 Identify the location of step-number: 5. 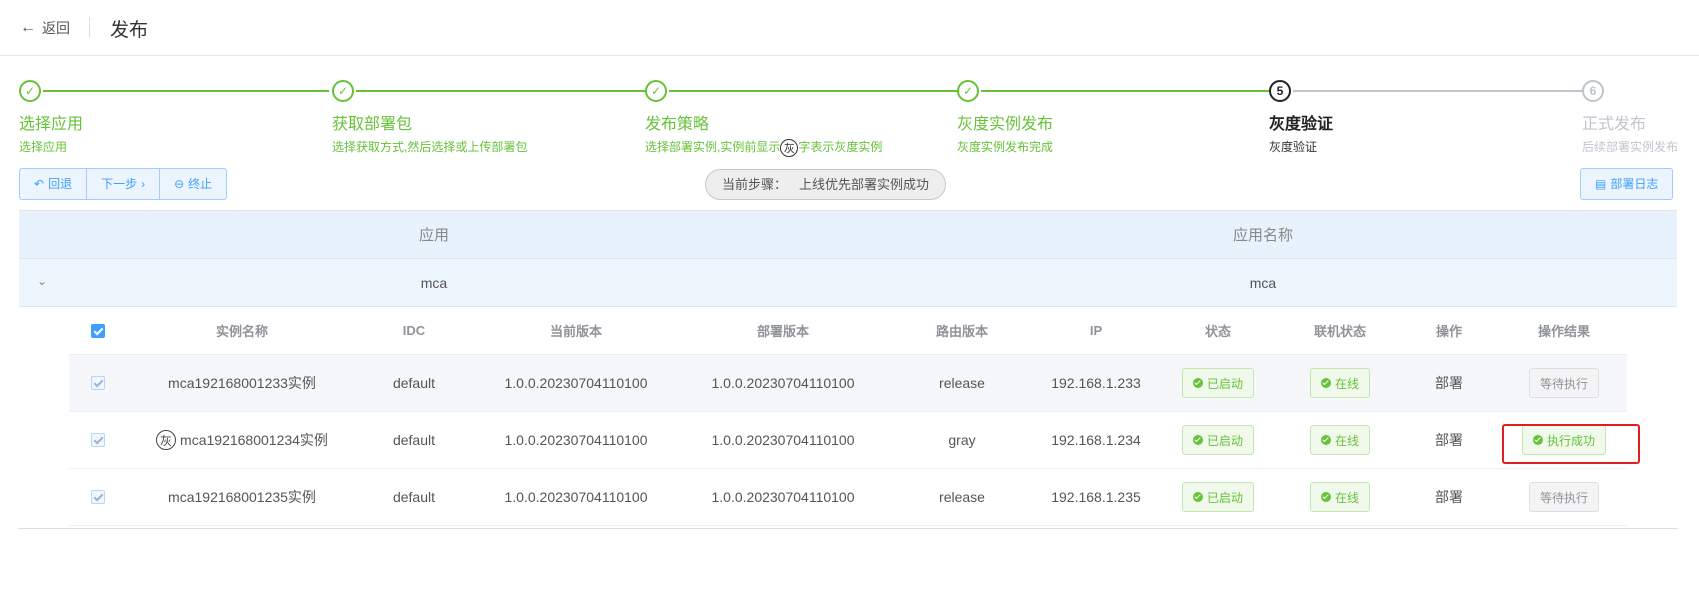
(1280, 91).